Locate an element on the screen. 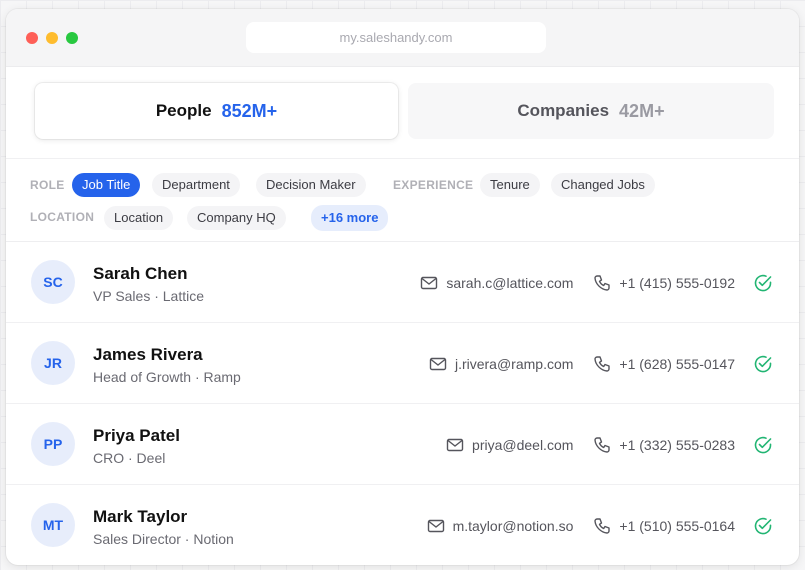 The height and width of the screenshot is (570, 805). contact-details: sarah.c@lattice.com +1 (415) 555-0192 is located at coordinates (596, 282).